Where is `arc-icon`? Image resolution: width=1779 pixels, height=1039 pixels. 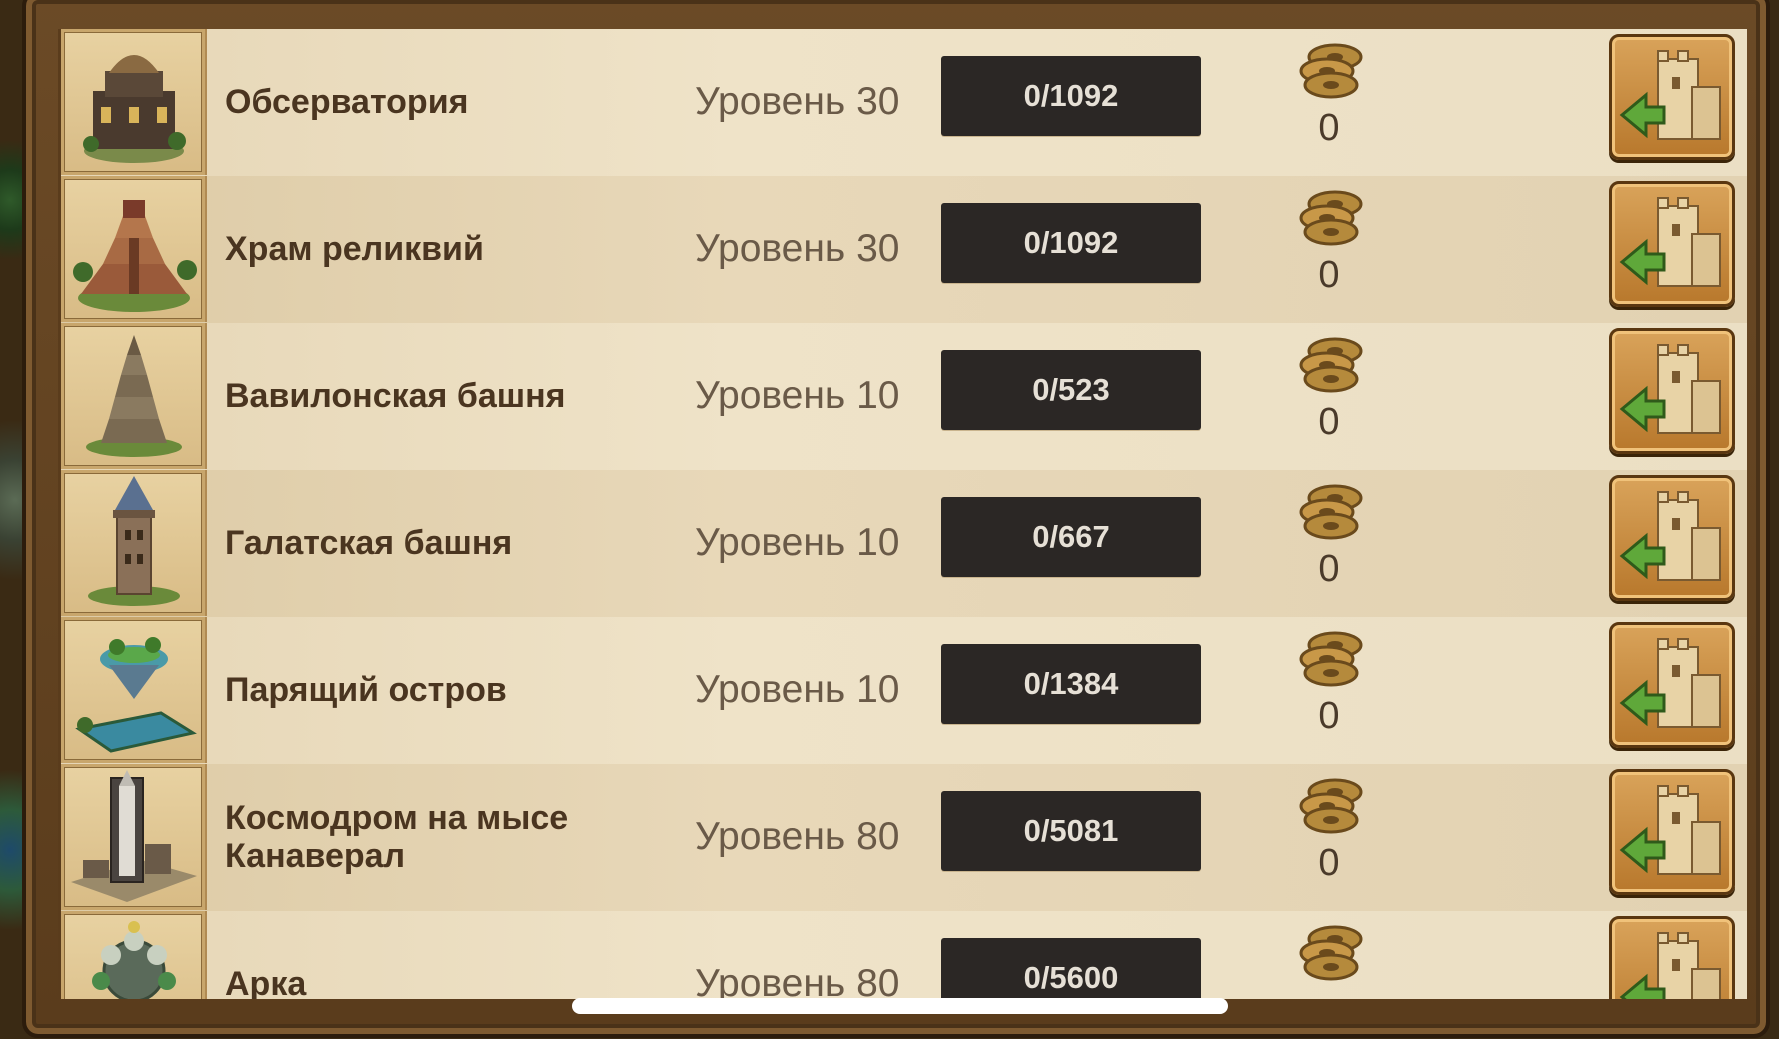 arc-icon is located at coordinates (134, 955).